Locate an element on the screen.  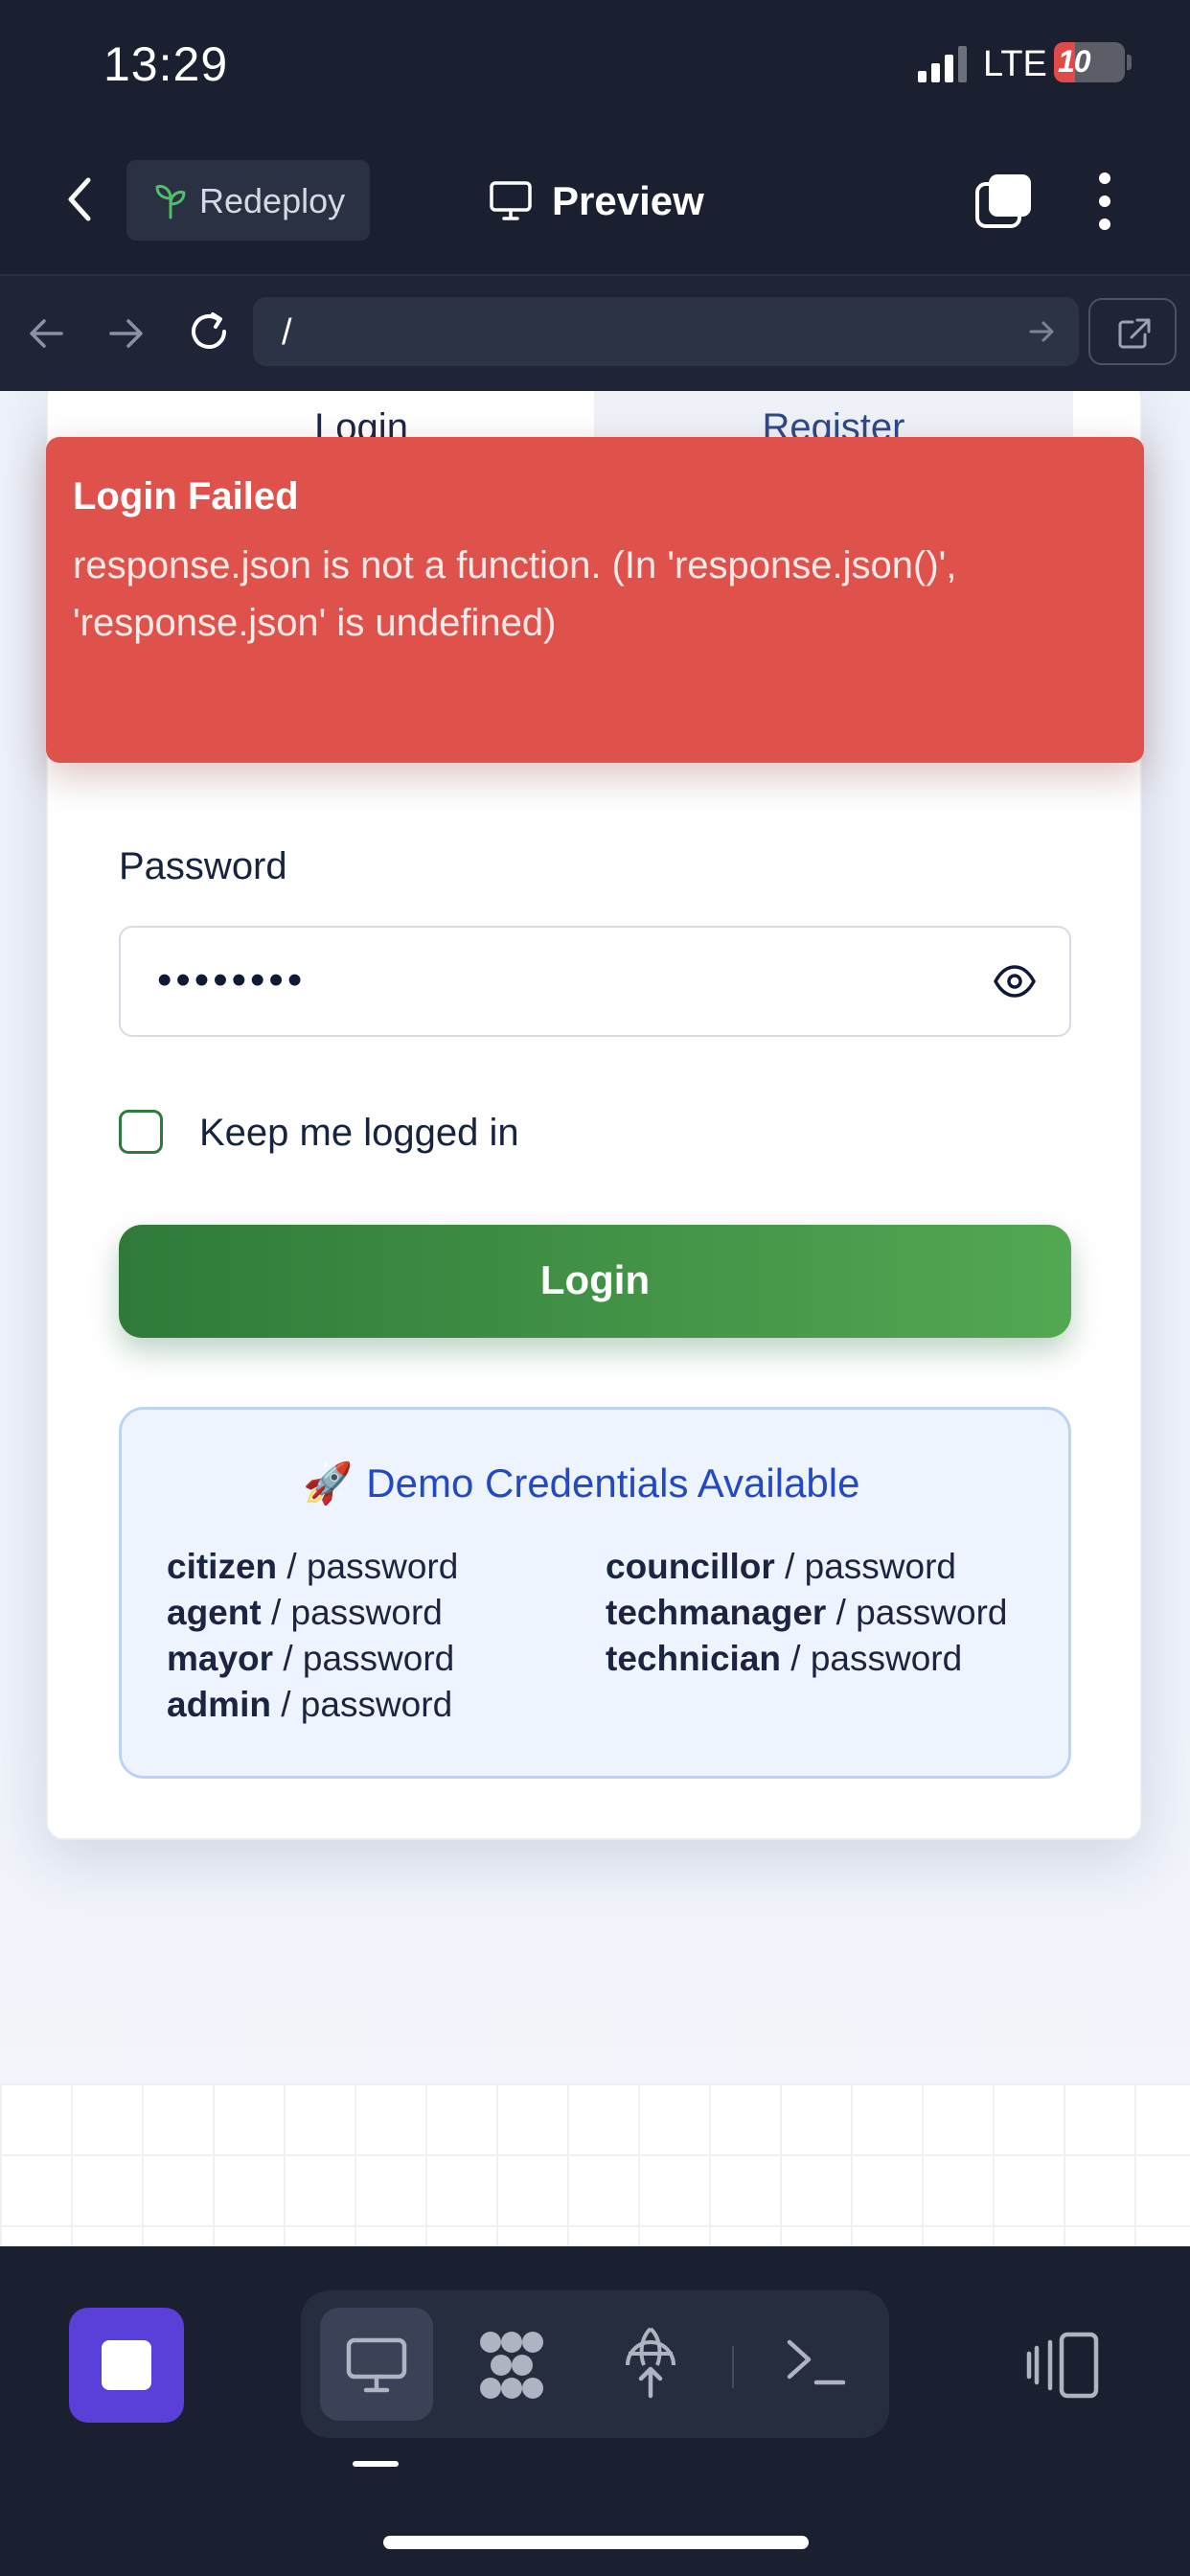
credential-user: admin is located at coordinates (219, 1704).